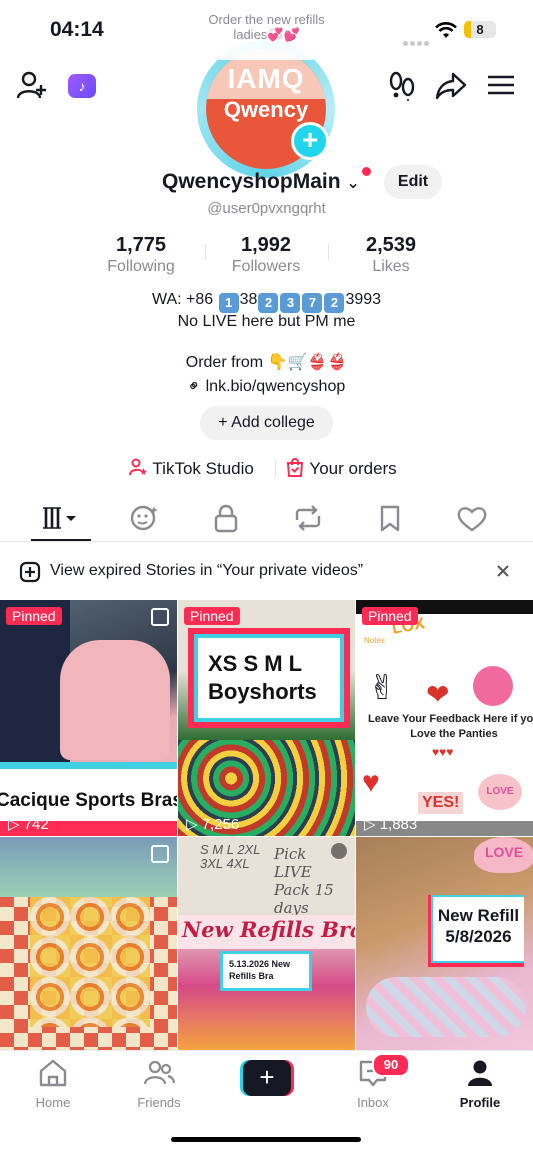 This screenshot has width=533, height=1154. Describe the element at coordinates (413, 182) in the screenshot. I see `edit-profile-button: Edit` at that location.